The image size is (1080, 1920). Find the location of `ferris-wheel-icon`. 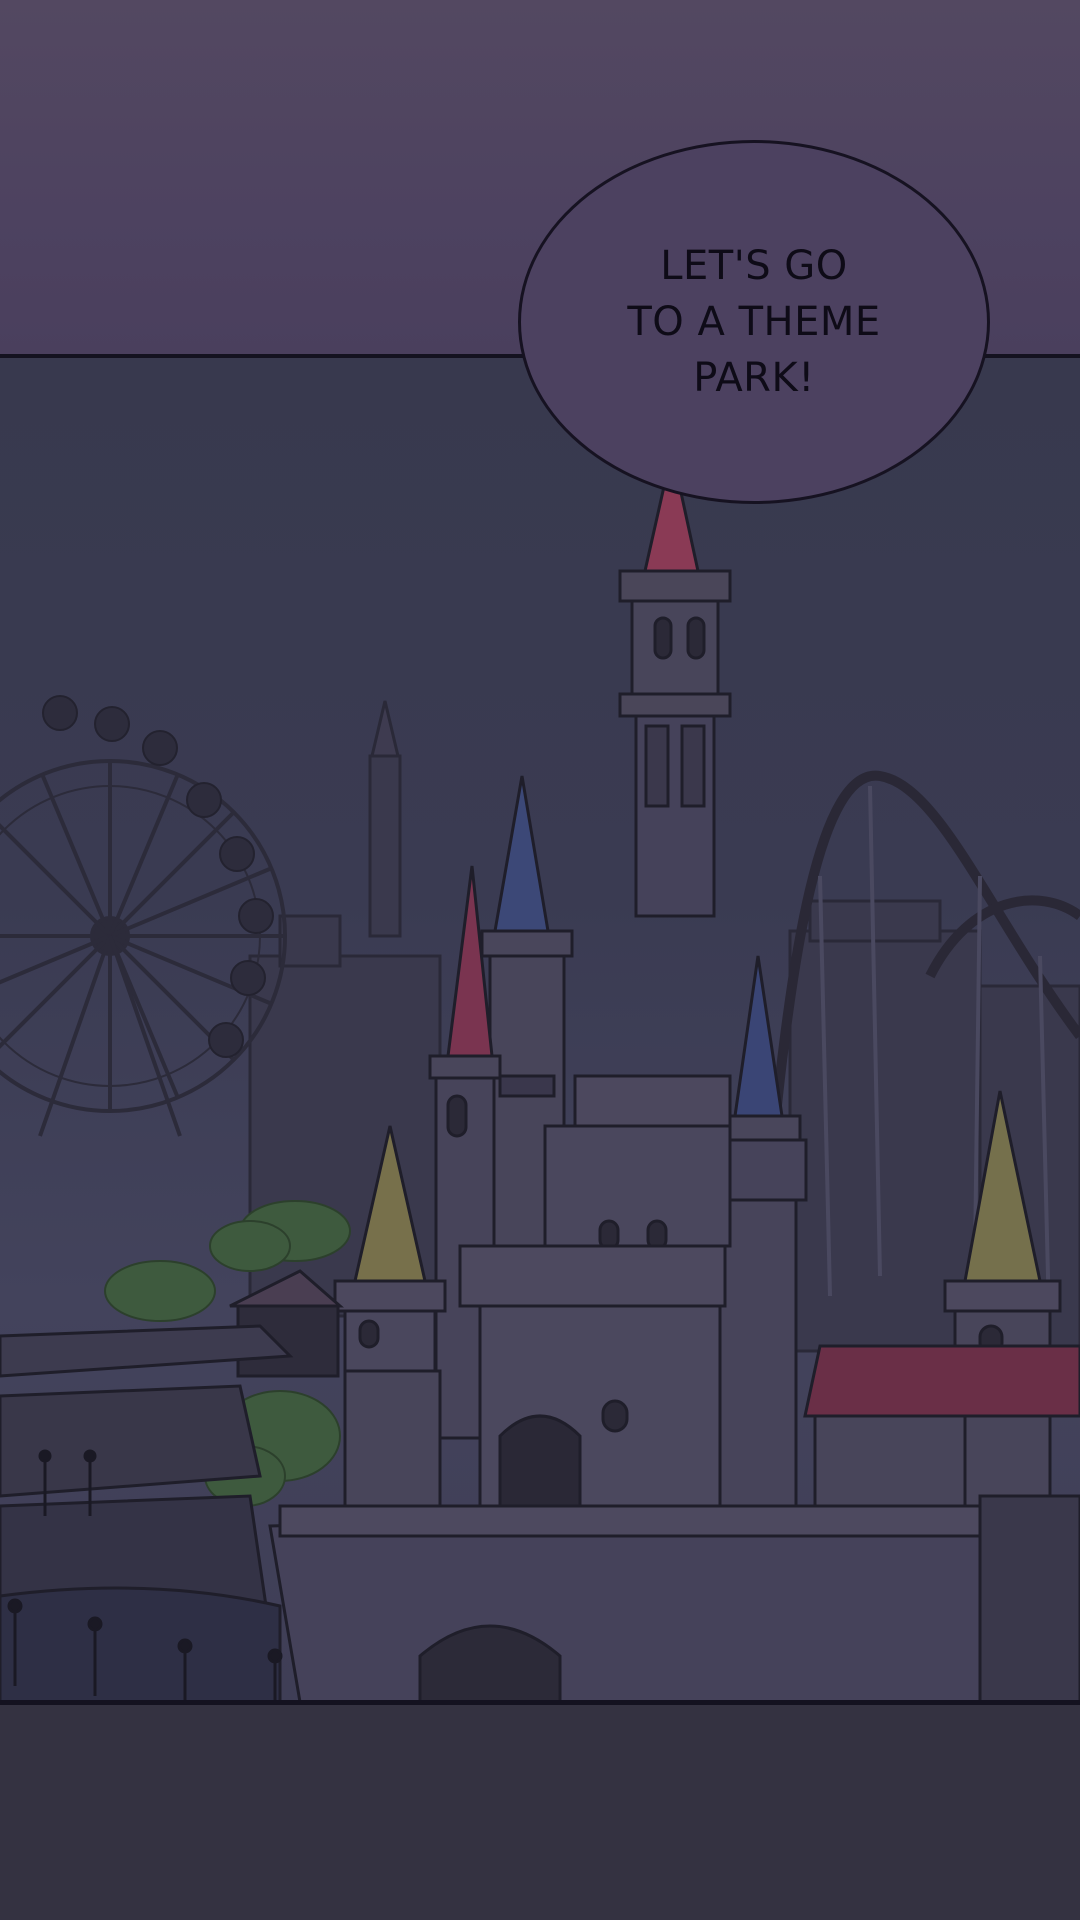

ferris-wheel-icon is located at coordinates (143, 948).